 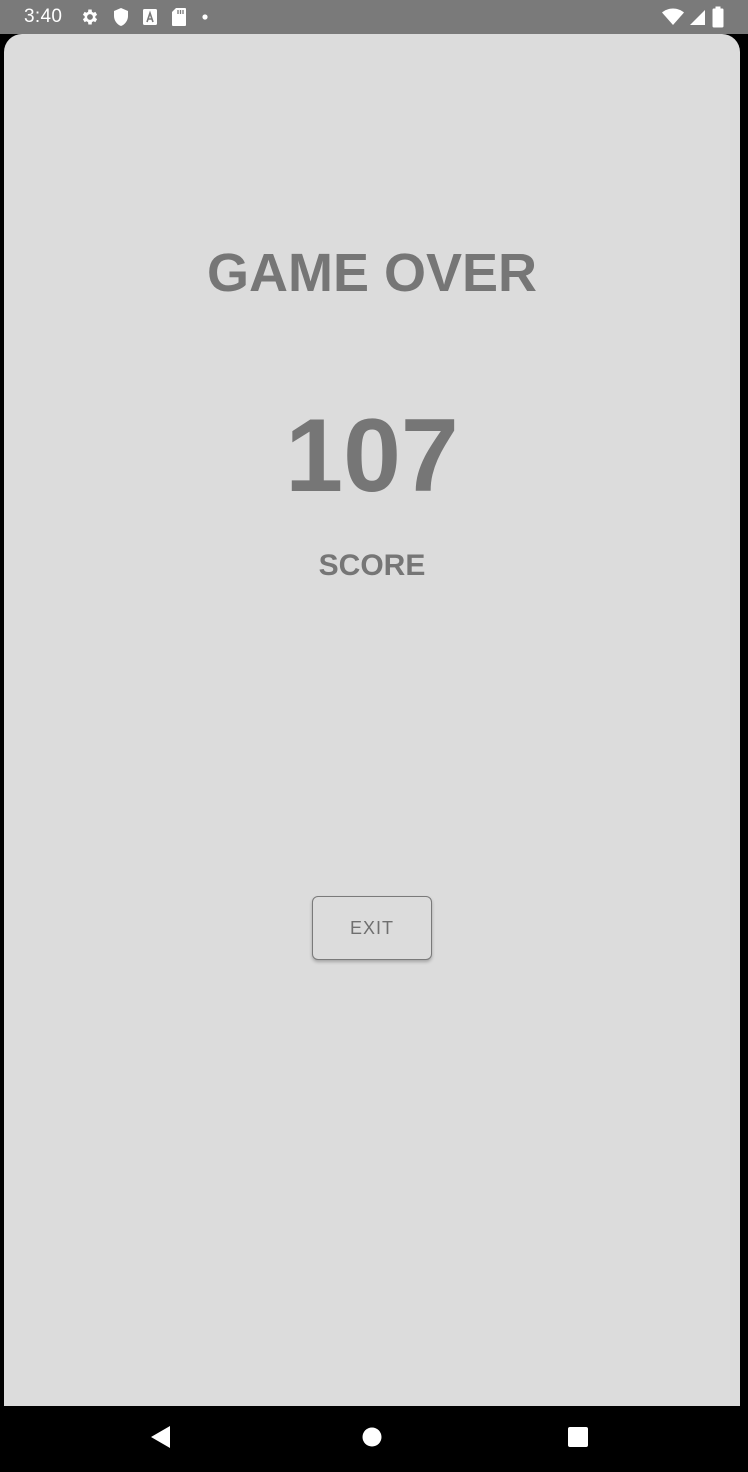 I want to click on back-icon, so click(x=161, y=1439).